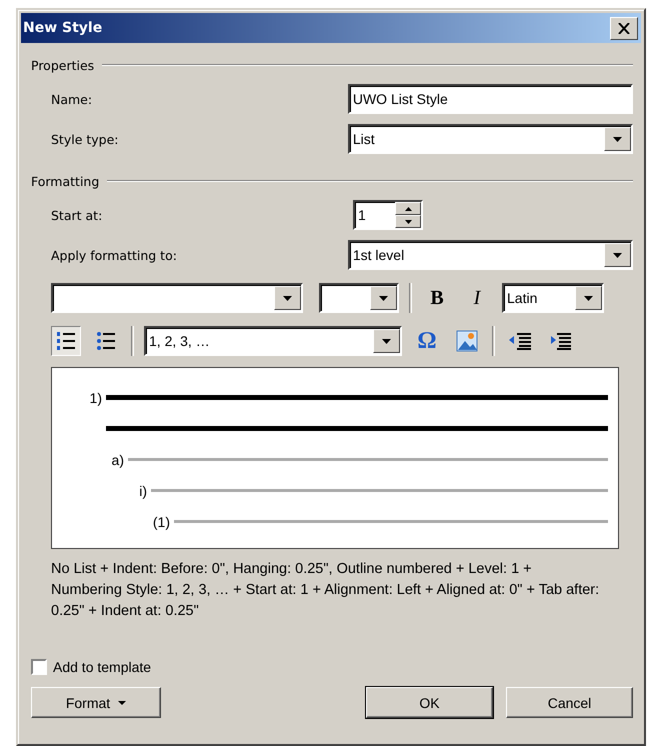 The width and height of the screenshot is (662, 746). I want to click on group-heading: Properties, so click(62, 65).